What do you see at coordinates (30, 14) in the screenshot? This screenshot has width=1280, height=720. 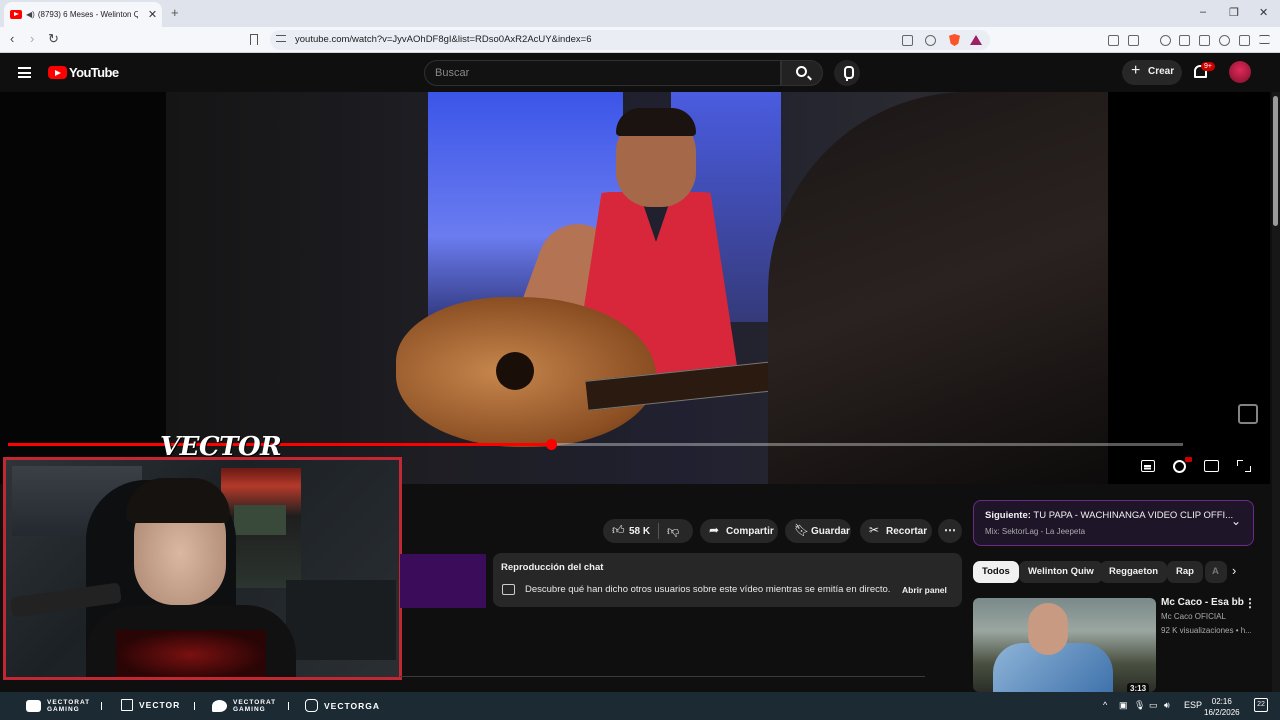 I see `speaker-icon: ◀)` at bounding box center [30, 14].